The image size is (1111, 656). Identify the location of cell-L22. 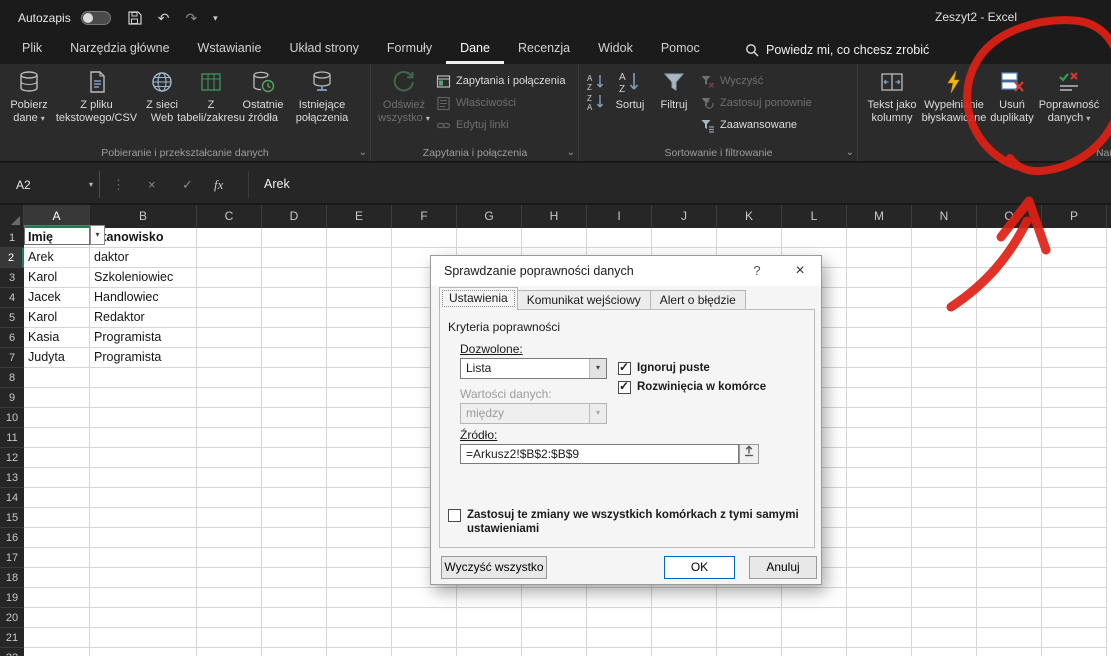
(814, 652).